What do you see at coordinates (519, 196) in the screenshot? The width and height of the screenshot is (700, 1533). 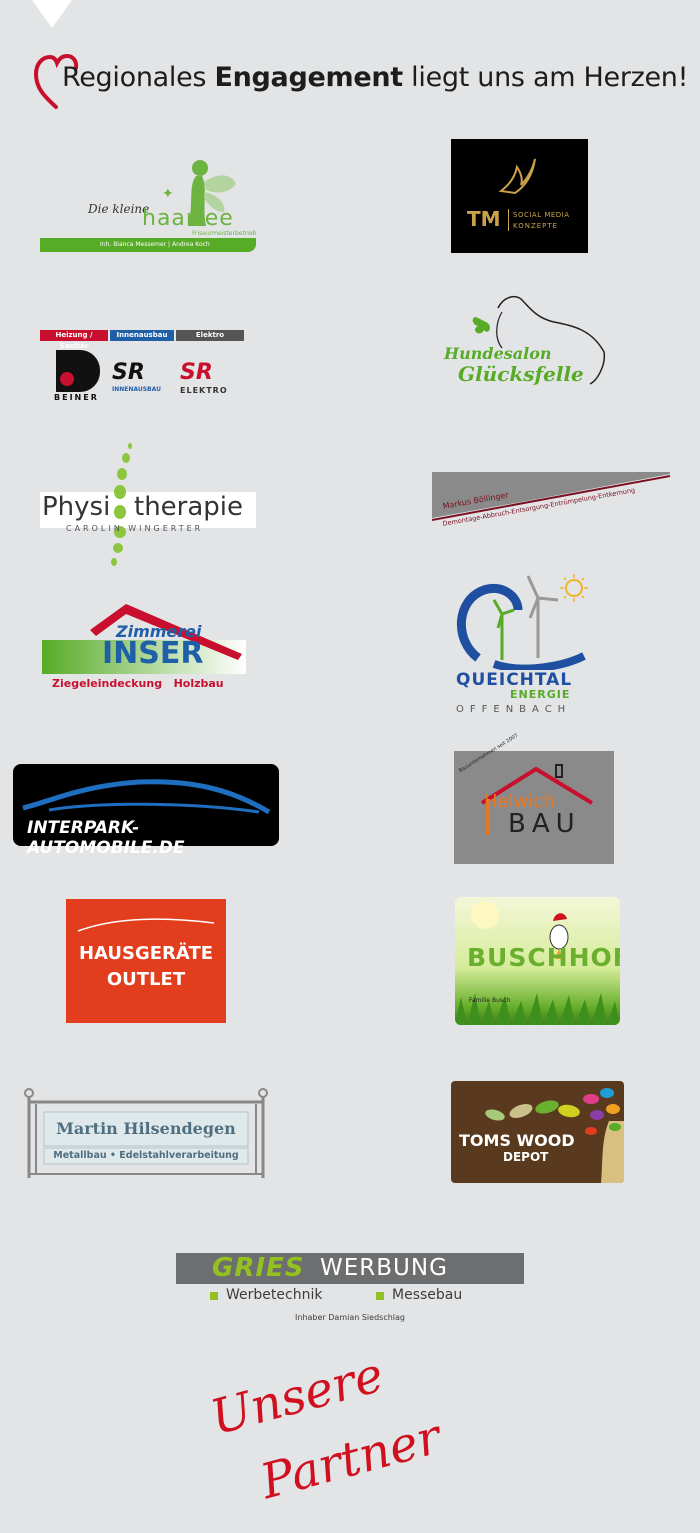 I see `logo-tm-social-media: TM SOCIAL MEDIA KONZEPTE` at bounding box center [519, 196].